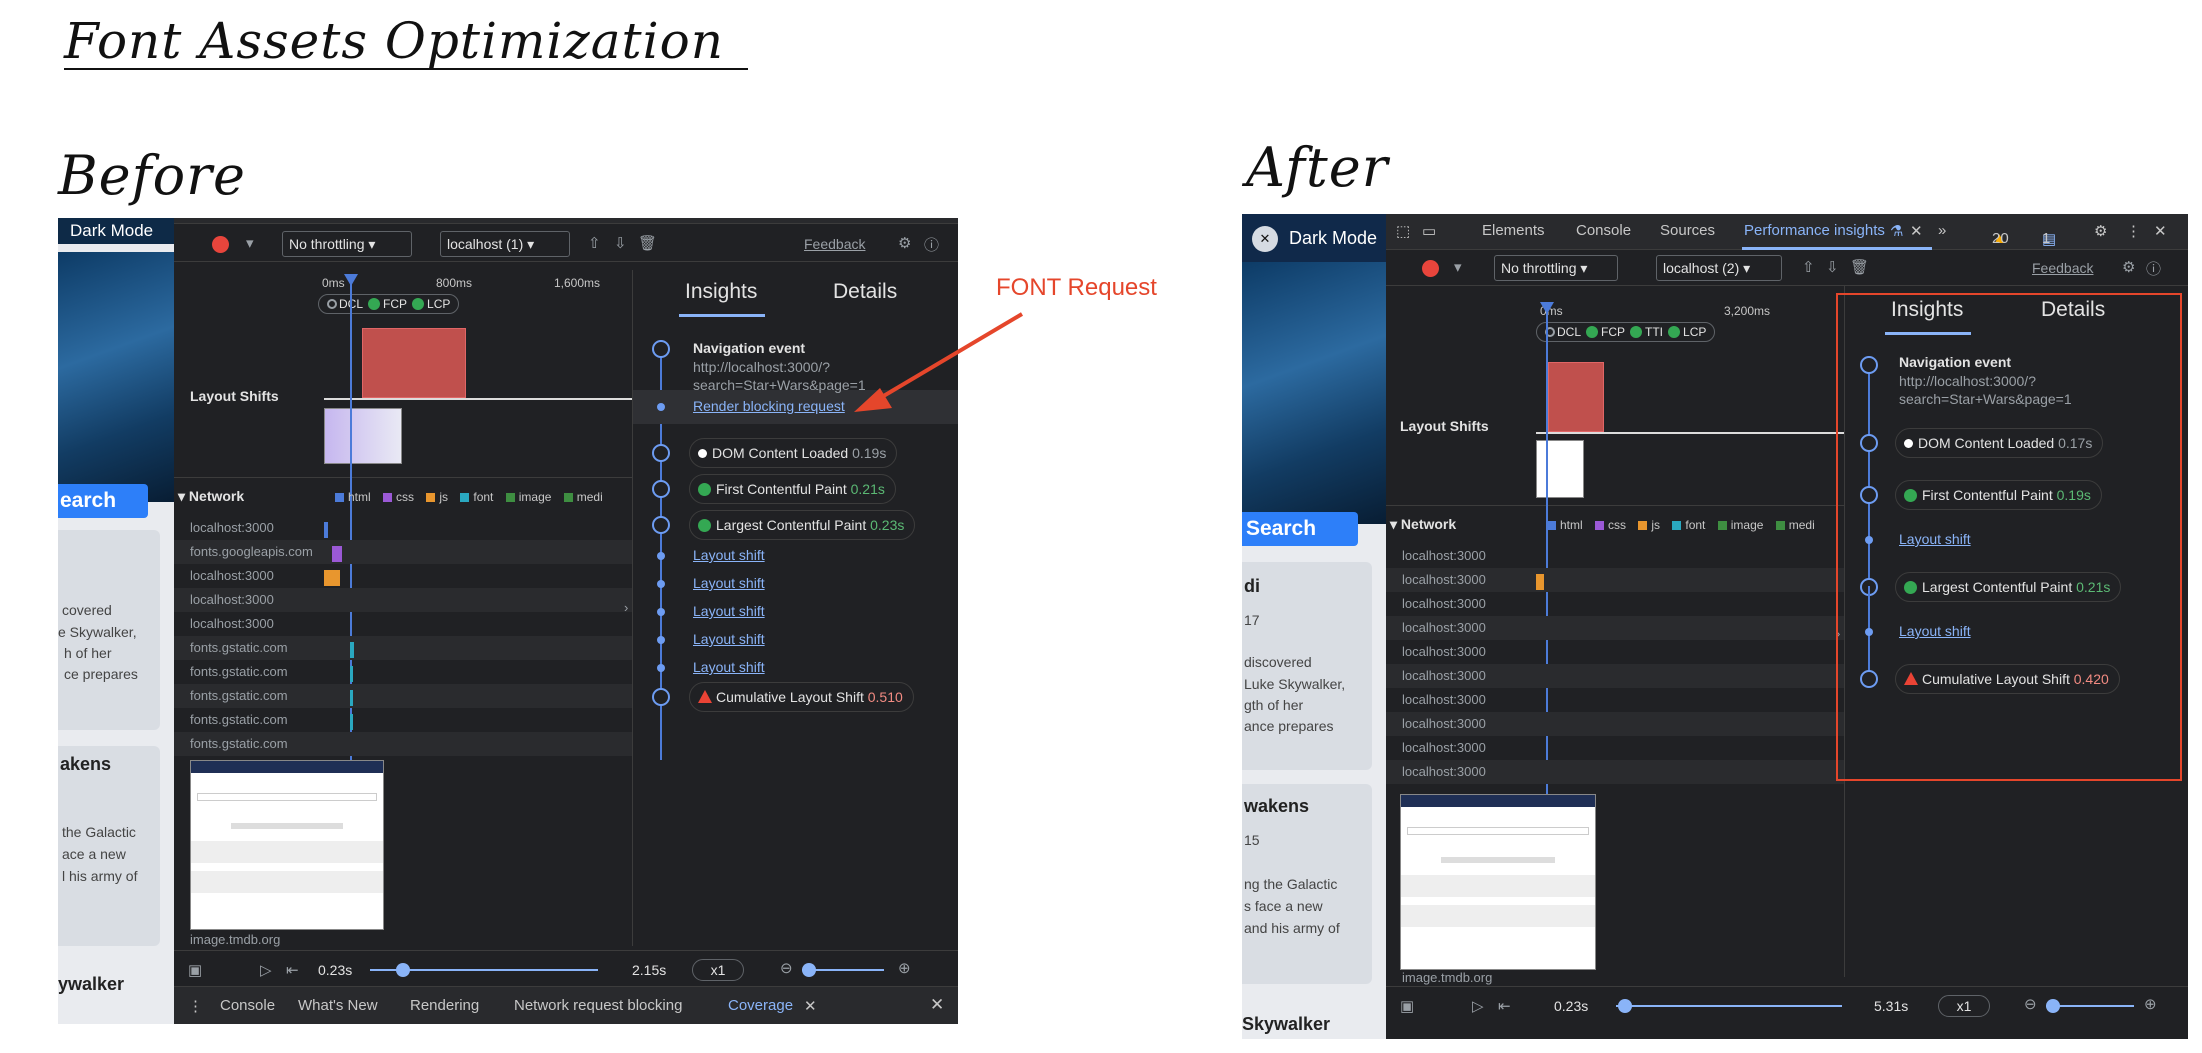 This screenshot has height=1053, width=2202. Describe the element at coordinates (786, 968) in the screenshot. I see `before-zoom-out-icon: ⊖` at that location.